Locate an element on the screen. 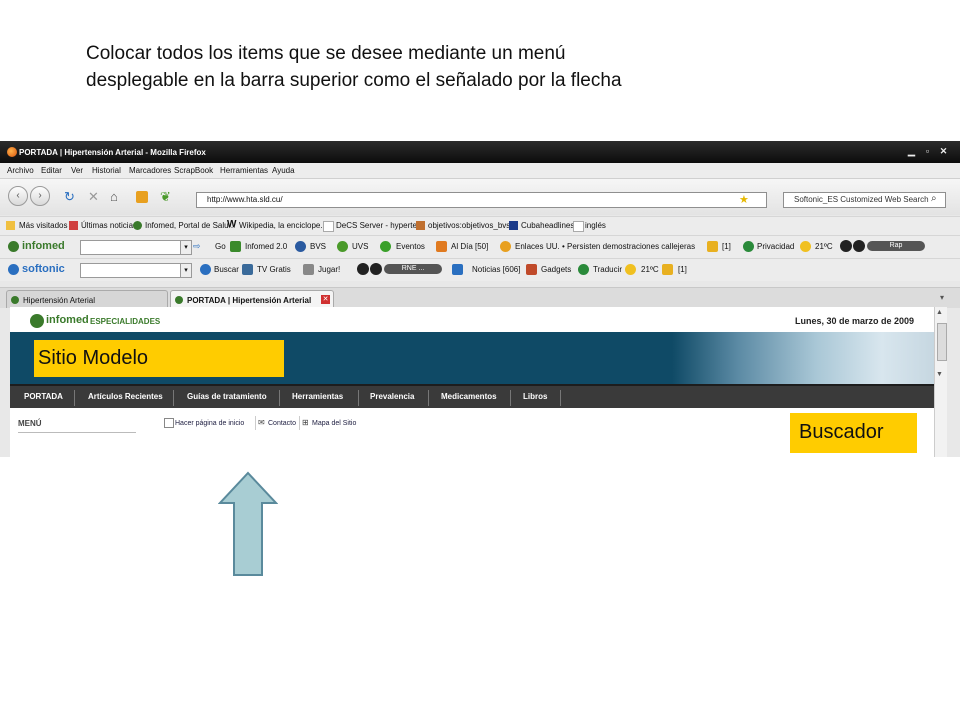  nav-prevalencia: Prevalencia is located at coordinates (392, 396).